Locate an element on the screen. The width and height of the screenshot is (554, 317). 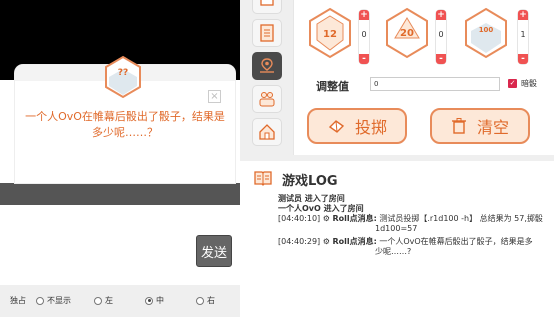
log-line-2: 一个人OvO 进入了房间 is located at coordinates (321, 208).